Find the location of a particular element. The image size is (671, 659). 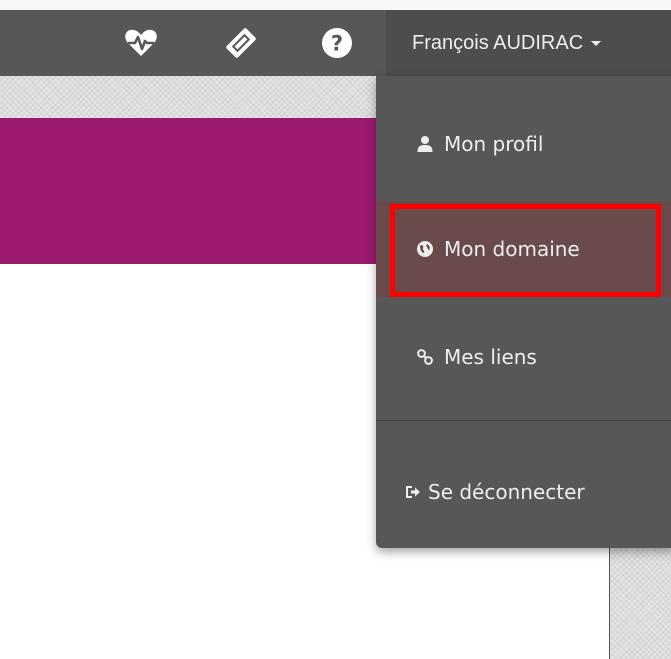

user-icon is located at coordinates (425, 144).